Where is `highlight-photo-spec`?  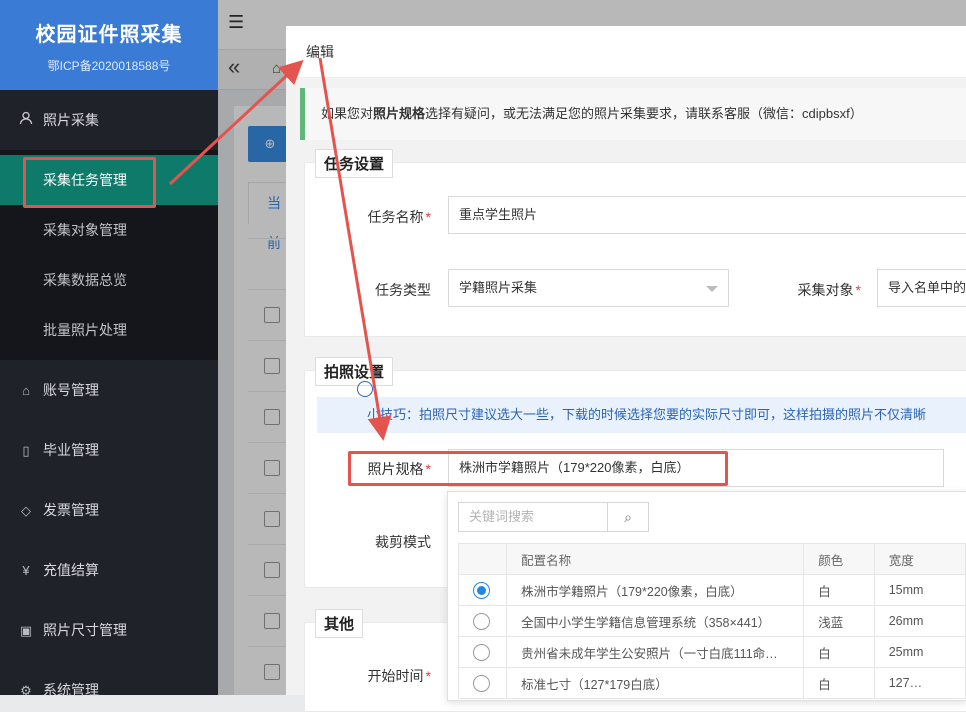
highlight-photo-spec is located at coordinates (538, 468).